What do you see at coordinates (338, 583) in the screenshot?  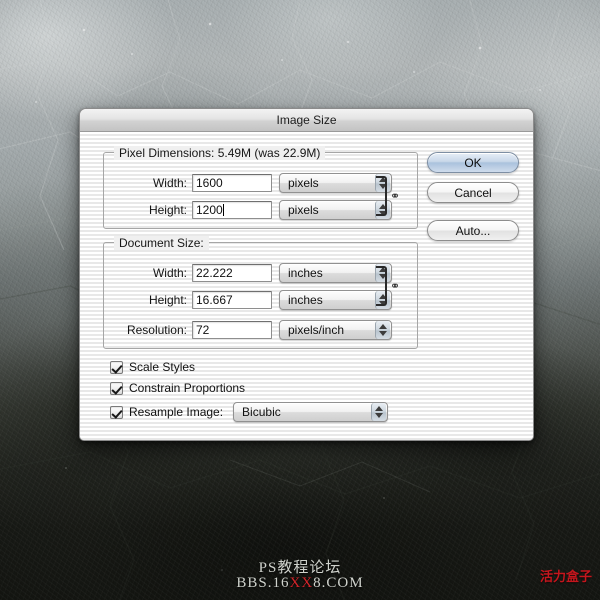 I see `watermark-url-post: 8.COM` at bounding box center [338, 583].